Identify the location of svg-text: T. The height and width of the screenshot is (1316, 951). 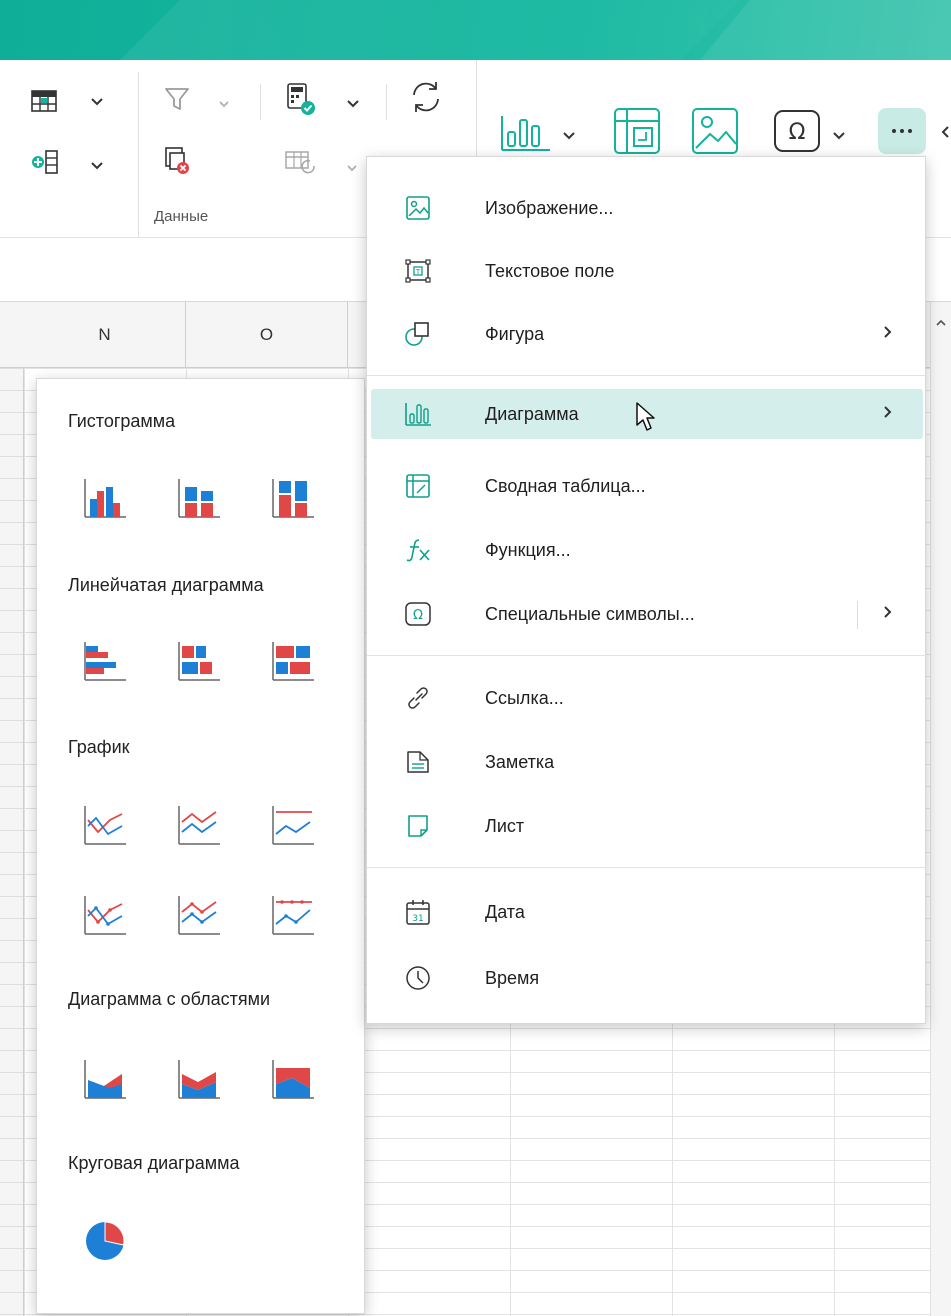
(418, 272).